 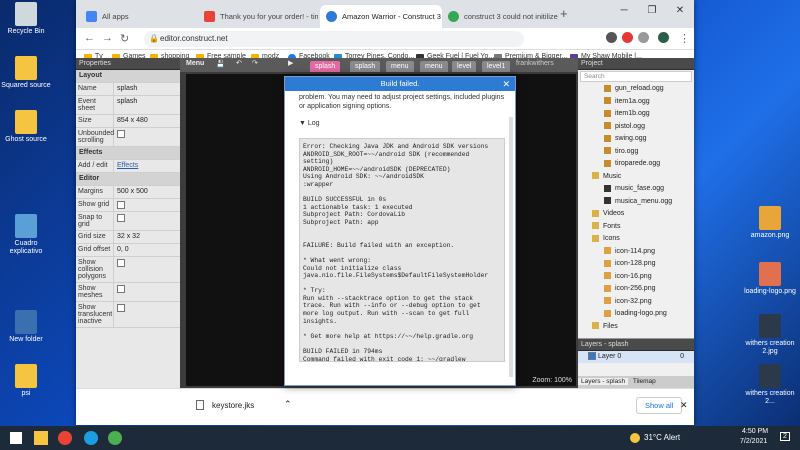 I want to click on tree-item: Music, so click(x=636, y=177).